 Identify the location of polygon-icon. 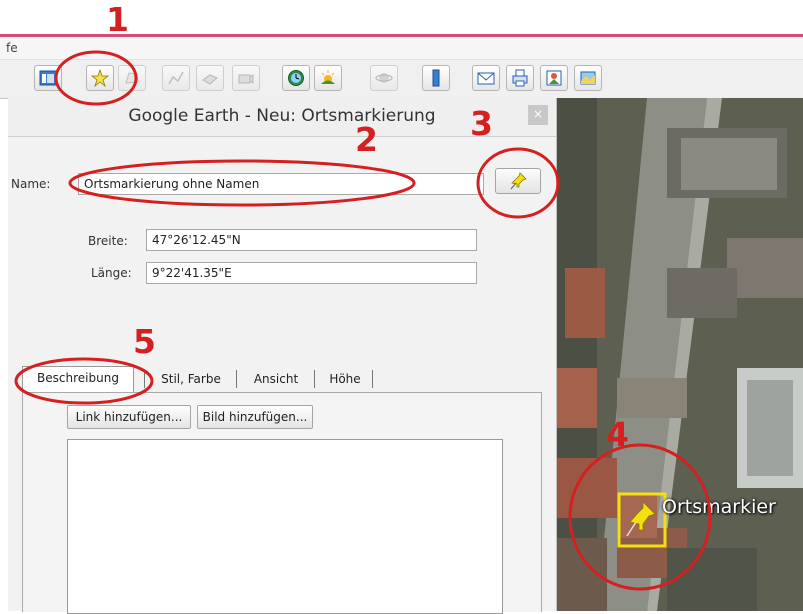
(132, 78).